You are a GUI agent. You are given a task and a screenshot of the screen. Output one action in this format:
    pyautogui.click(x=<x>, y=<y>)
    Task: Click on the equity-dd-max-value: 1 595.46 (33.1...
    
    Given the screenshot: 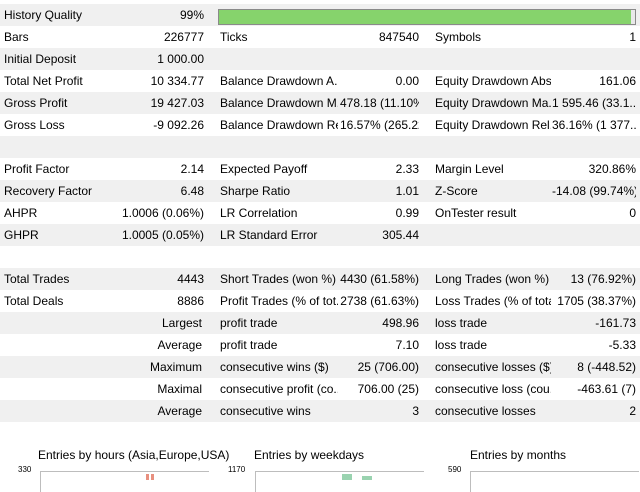 What is the action you would take?
    pyautogui.click(x=594, y=103)
    